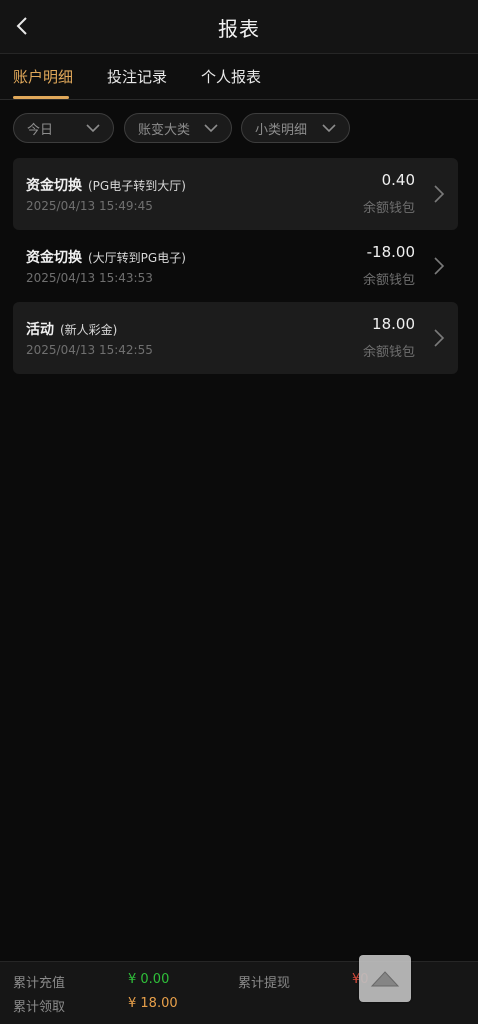 The height and width of the screenshot is (1024, 478). Describe the element at coordinates (39, 1007) in the screenshot. I see `total-claim-label: 累计领取` at that location.